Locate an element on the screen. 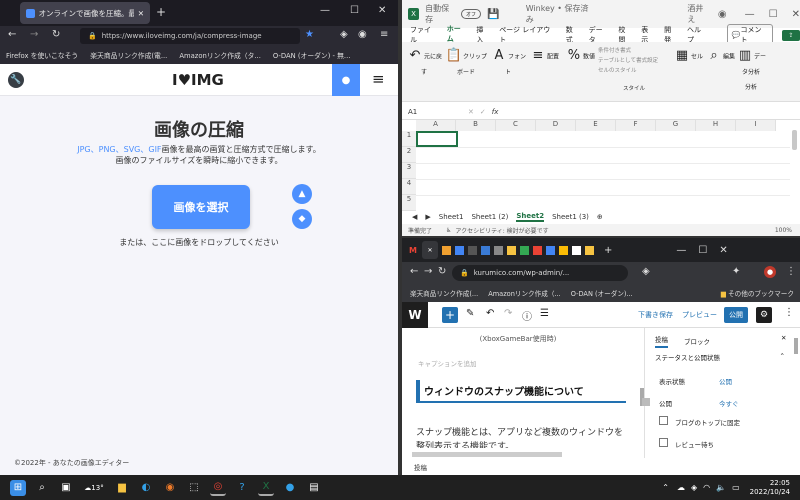 Image resolution: width=800 pixels, height=500 pixels. cell-group: ▦ セル is located at coordinates (688, 56).